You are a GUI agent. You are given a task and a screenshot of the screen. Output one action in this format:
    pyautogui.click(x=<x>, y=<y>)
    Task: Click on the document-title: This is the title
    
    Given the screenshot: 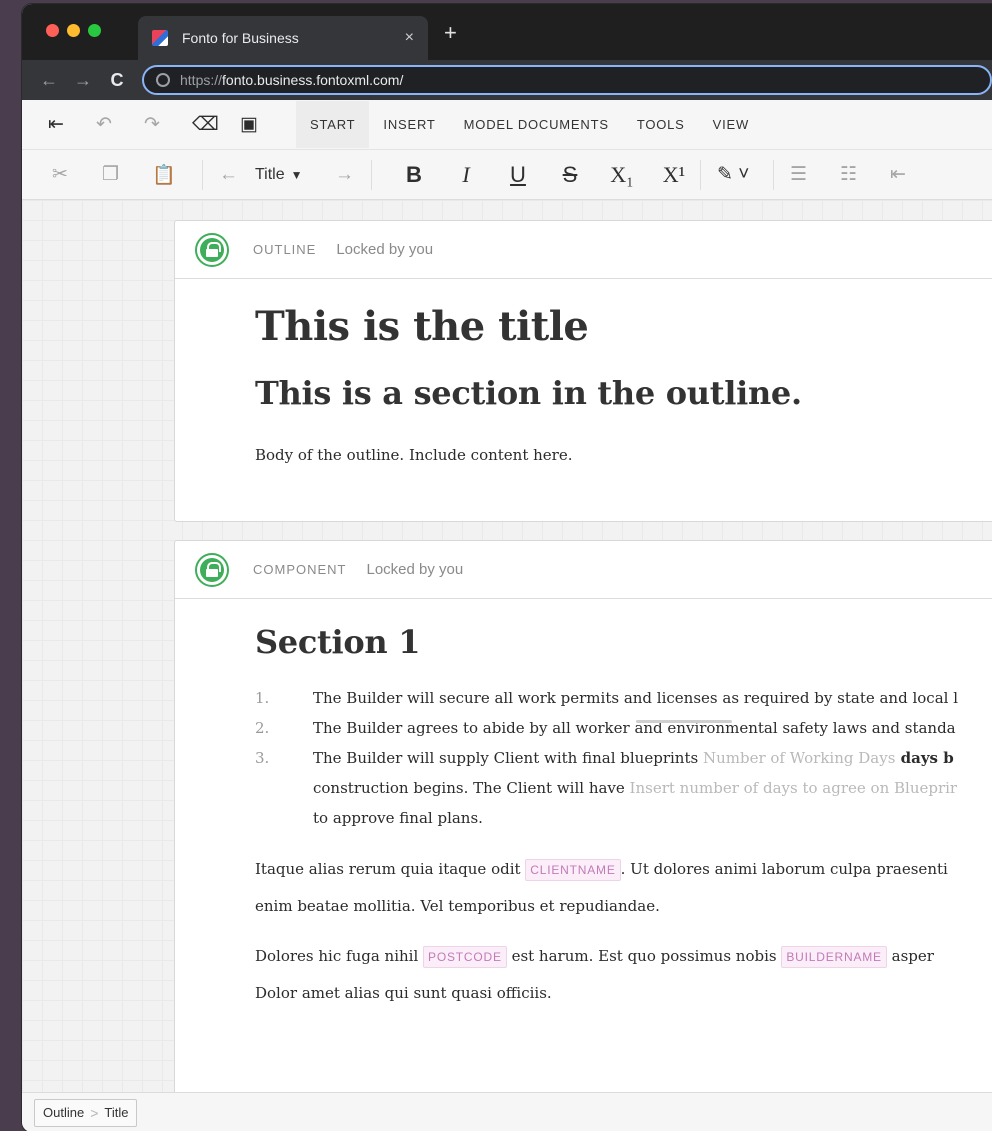 What is the action you would take?
    pyautogui.click(x=623, y=326)
    